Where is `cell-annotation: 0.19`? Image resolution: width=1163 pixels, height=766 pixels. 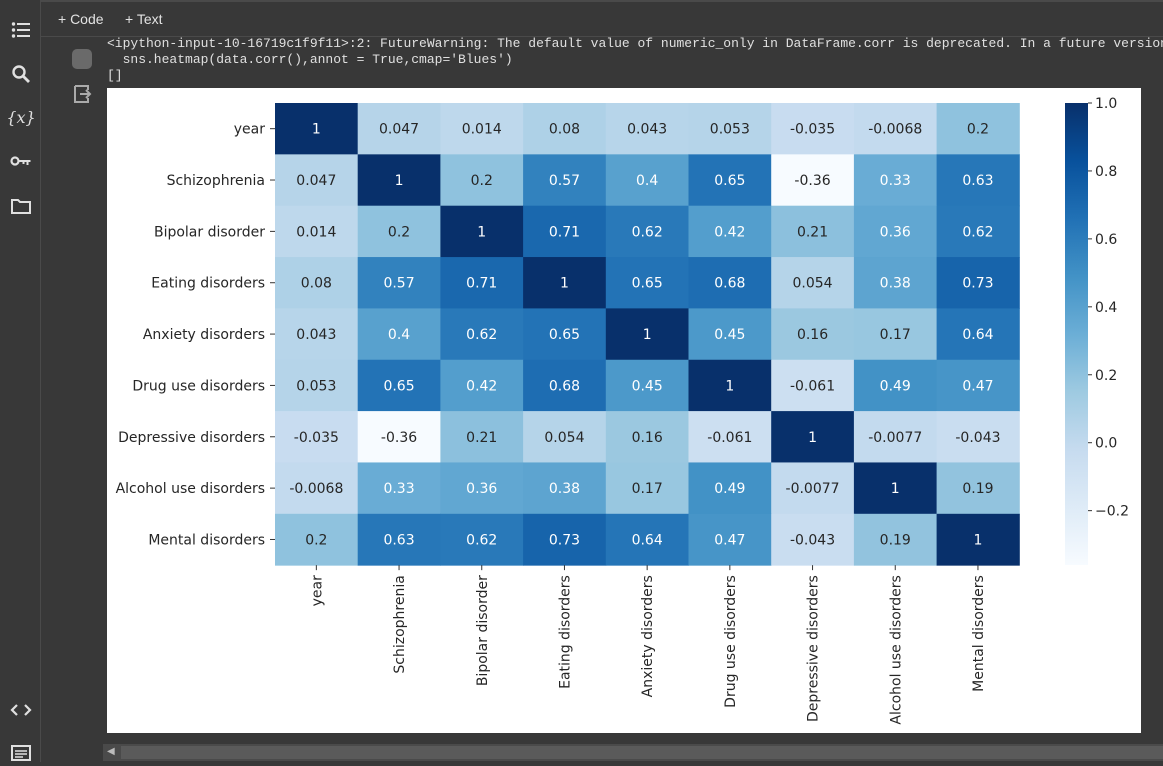
cell-annotation: 0.19 is located at coordinates (895, 540).